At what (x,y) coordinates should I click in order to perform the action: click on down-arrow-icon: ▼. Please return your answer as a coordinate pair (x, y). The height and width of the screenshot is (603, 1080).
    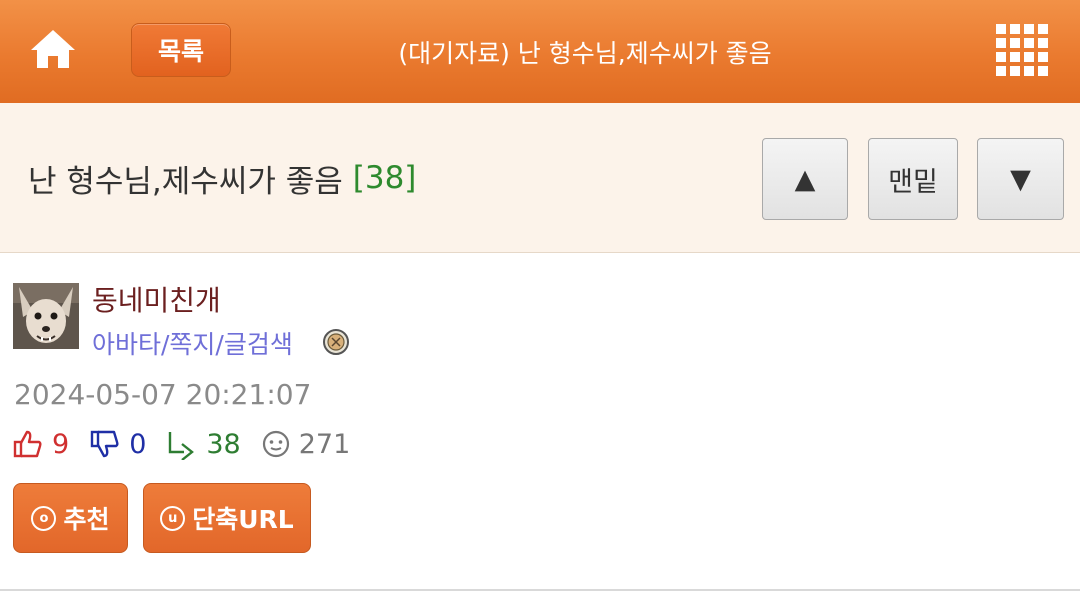
    Looking at the image, I should click on (1020, 179).